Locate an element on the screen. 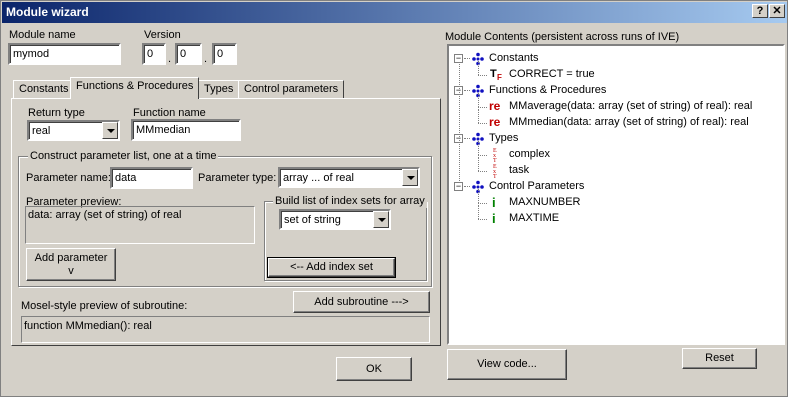 Image resolution: width=788 pixels, height=397 pixels. tab-label: Control parameters is located at coordinates (291, 89).